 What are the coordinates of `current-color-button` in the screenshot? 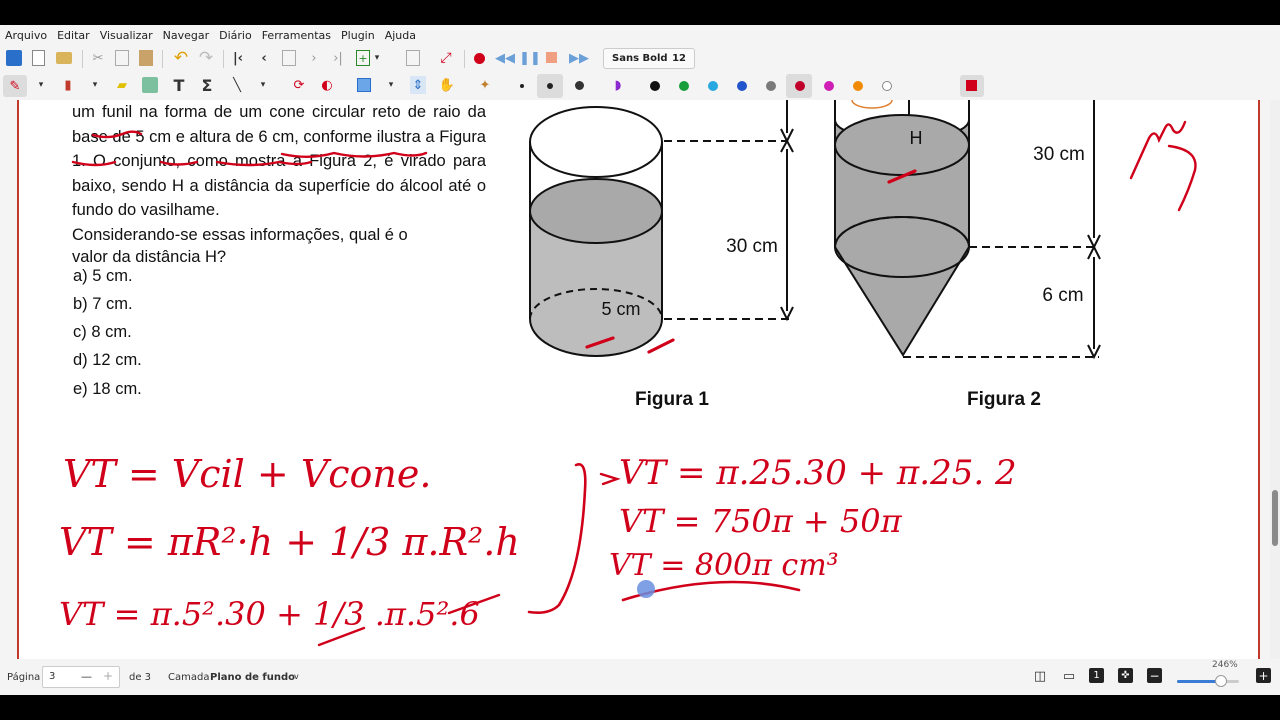 It's located at (972, 86).